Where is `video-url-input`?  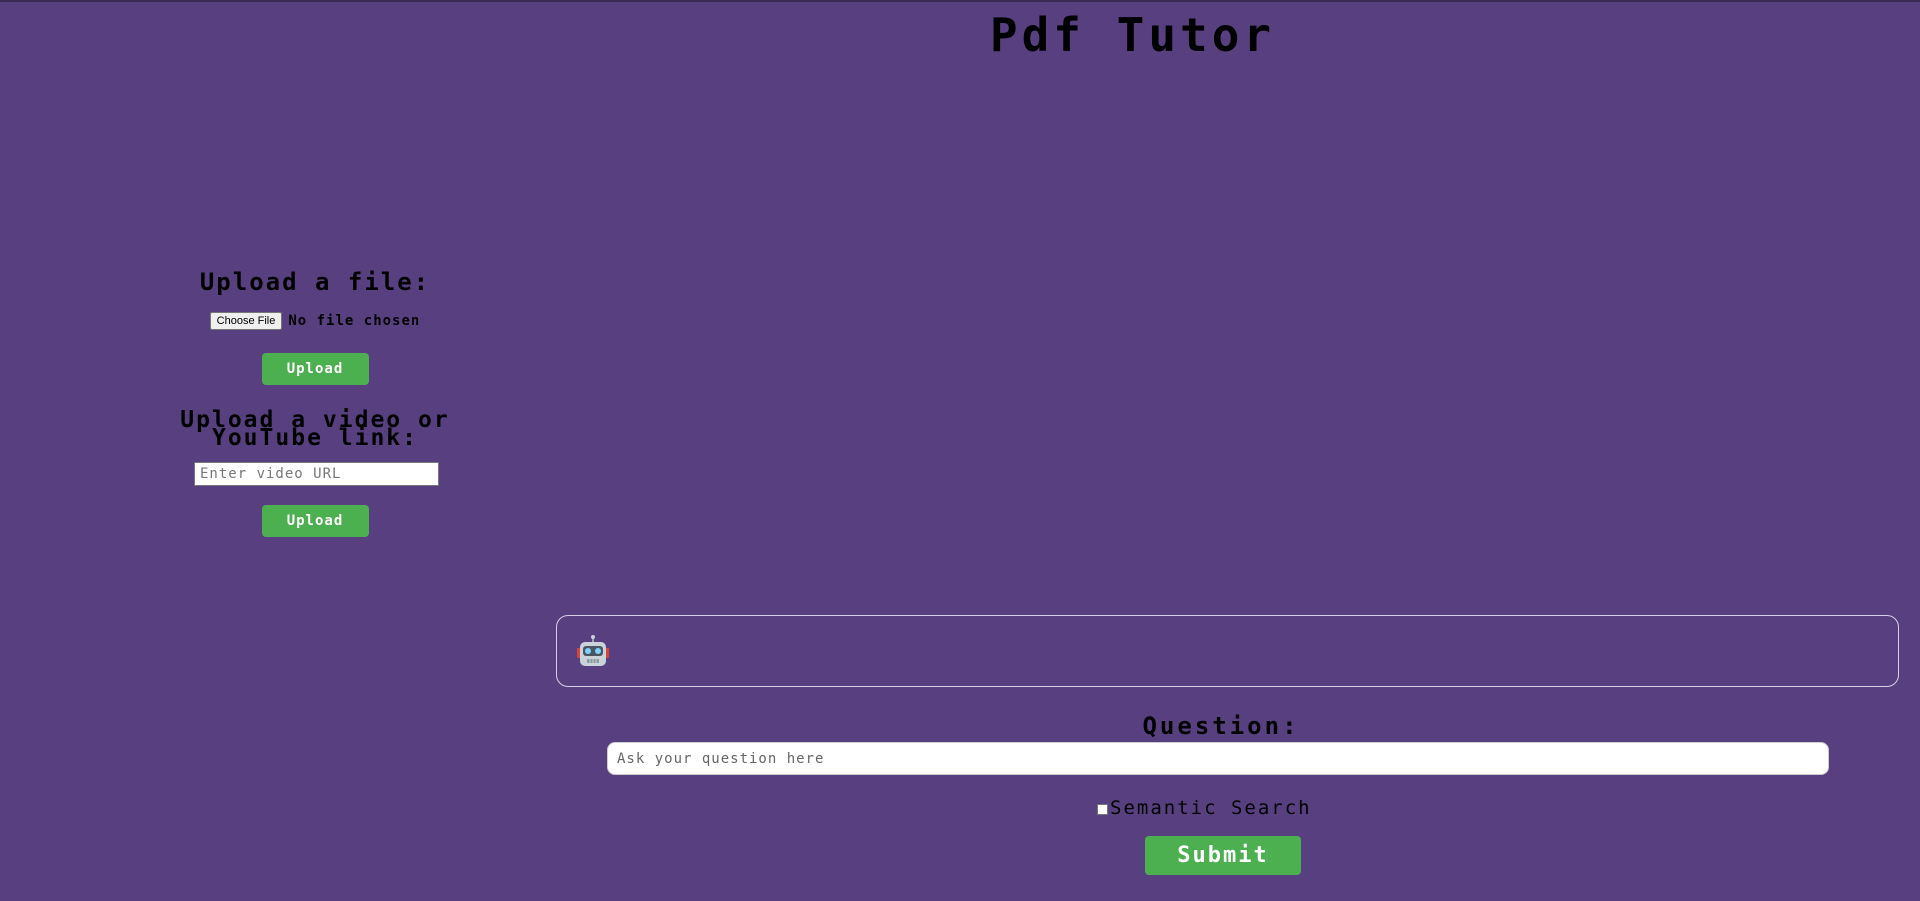 video-url-input is located at coordinates (316, 474).